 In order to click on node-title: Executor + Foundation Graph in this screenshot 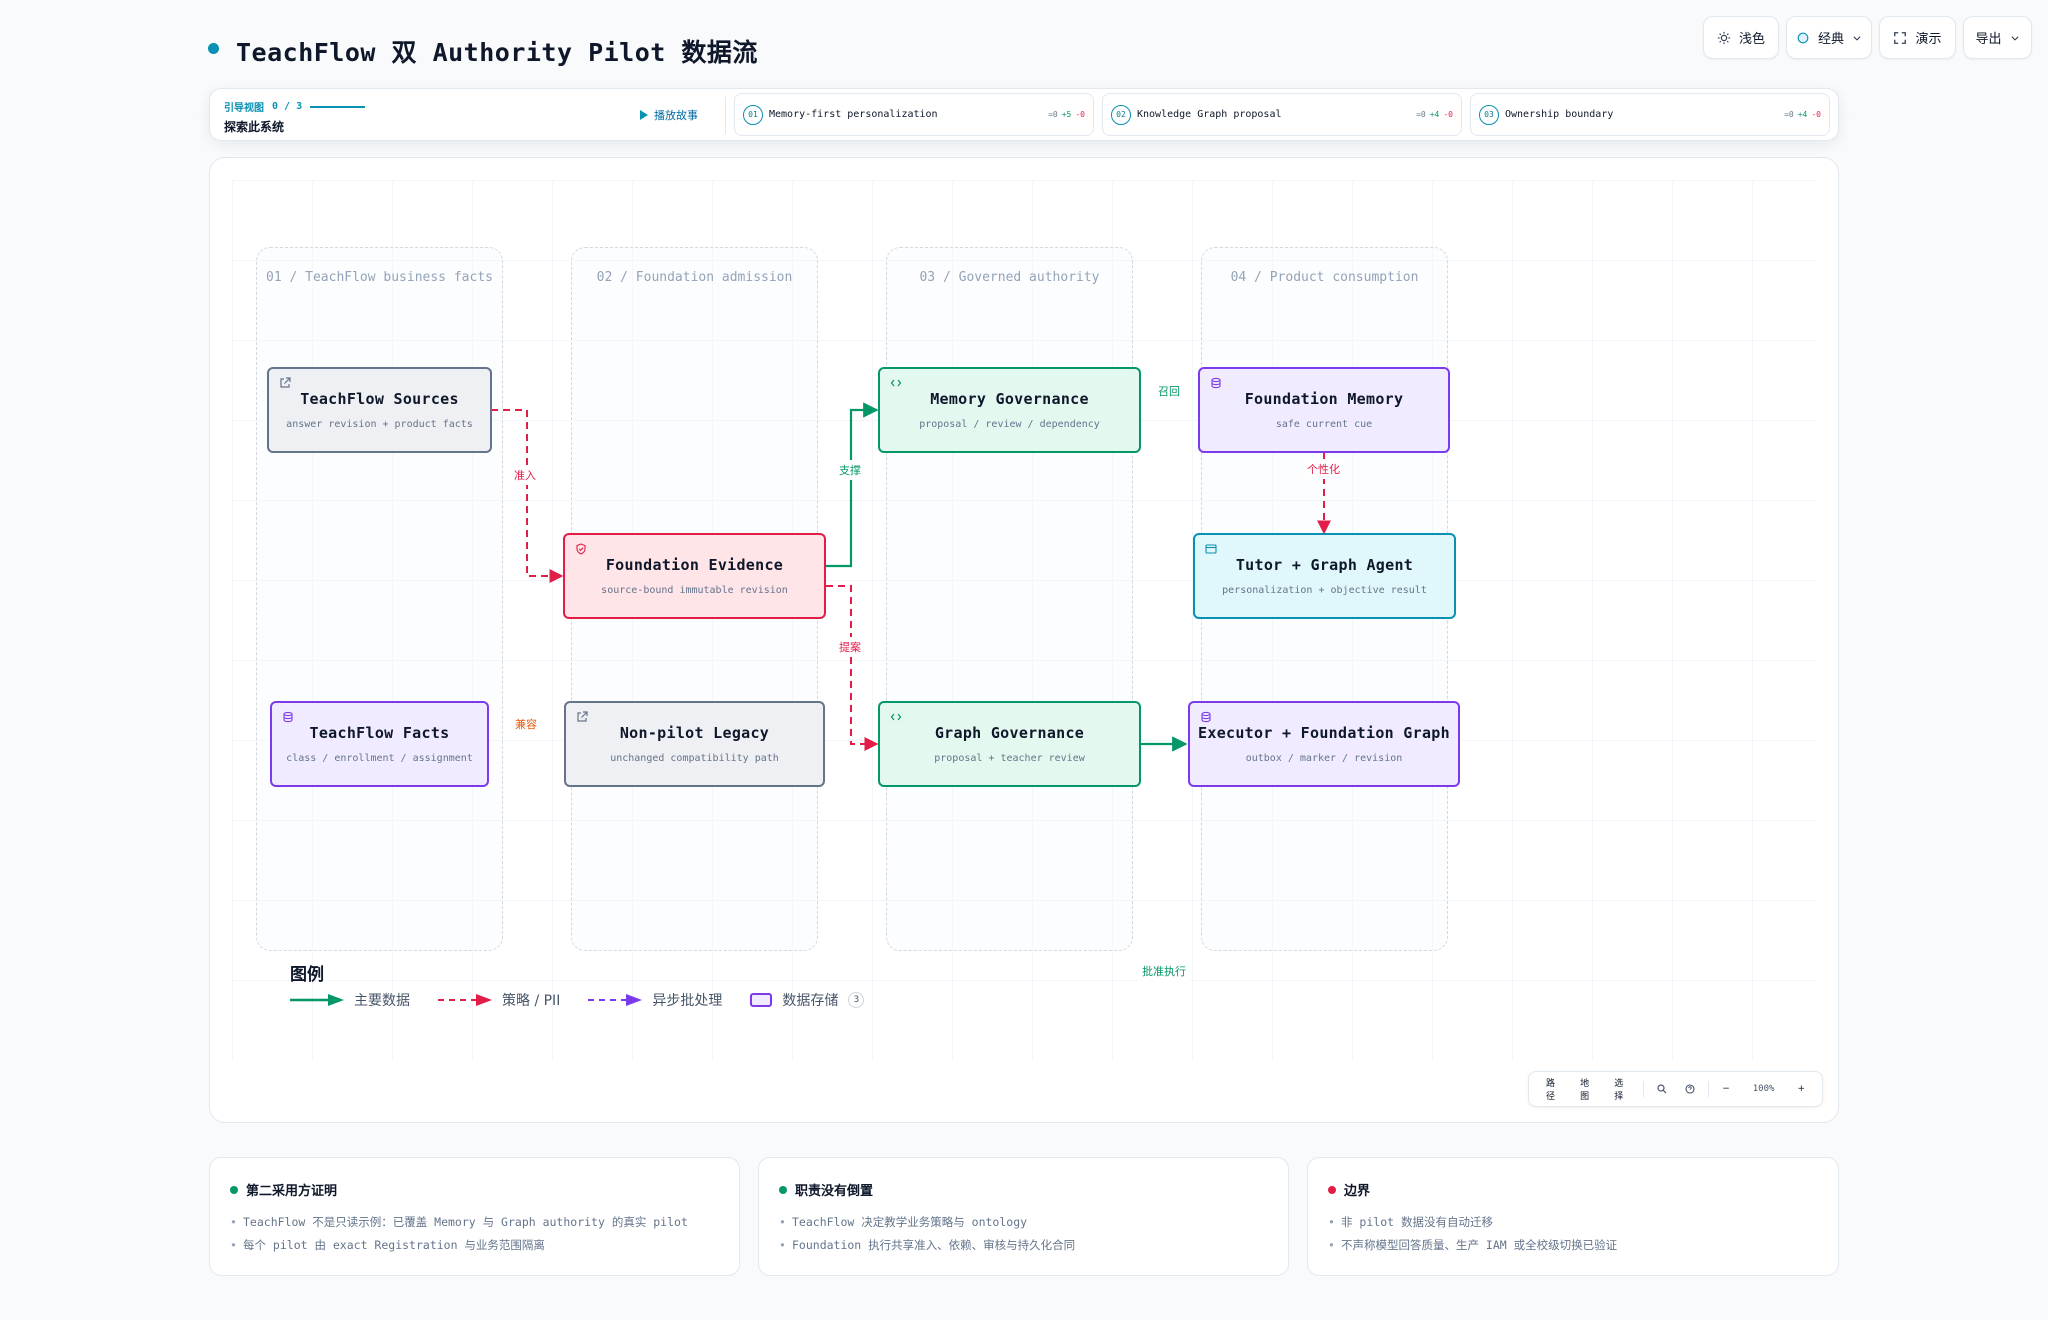, I will do `click(1324, 733)`.